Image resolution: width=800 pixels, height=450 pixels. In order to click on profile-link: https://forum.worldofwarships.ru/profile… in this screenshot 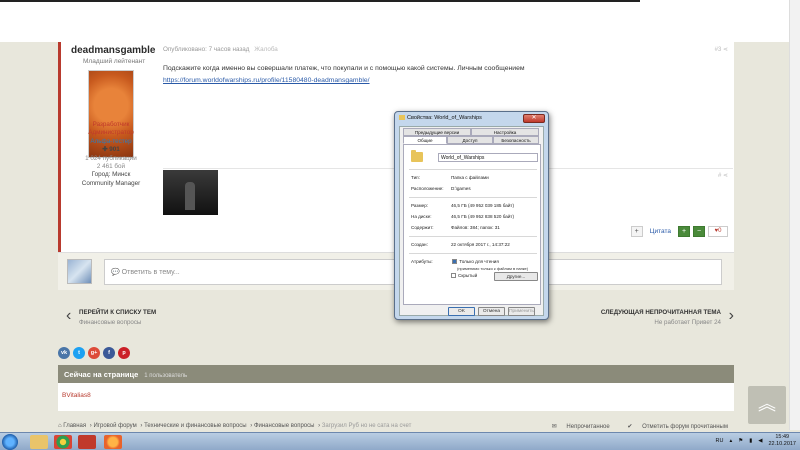, I will do `click(266, 80)`.